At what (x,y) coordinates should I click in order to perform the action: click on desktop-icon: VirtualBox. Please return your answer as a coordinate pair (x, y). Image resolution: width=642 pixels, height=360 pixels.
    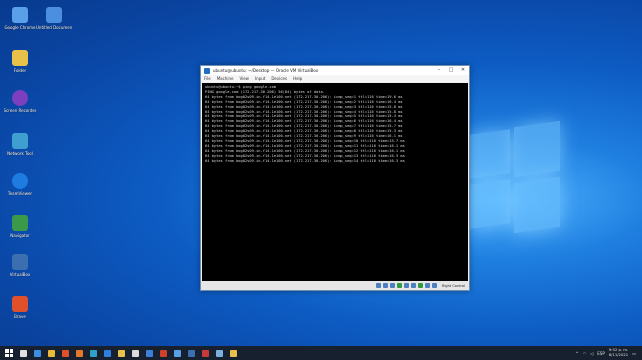
    Looking at the image, I should click on (20, 265).